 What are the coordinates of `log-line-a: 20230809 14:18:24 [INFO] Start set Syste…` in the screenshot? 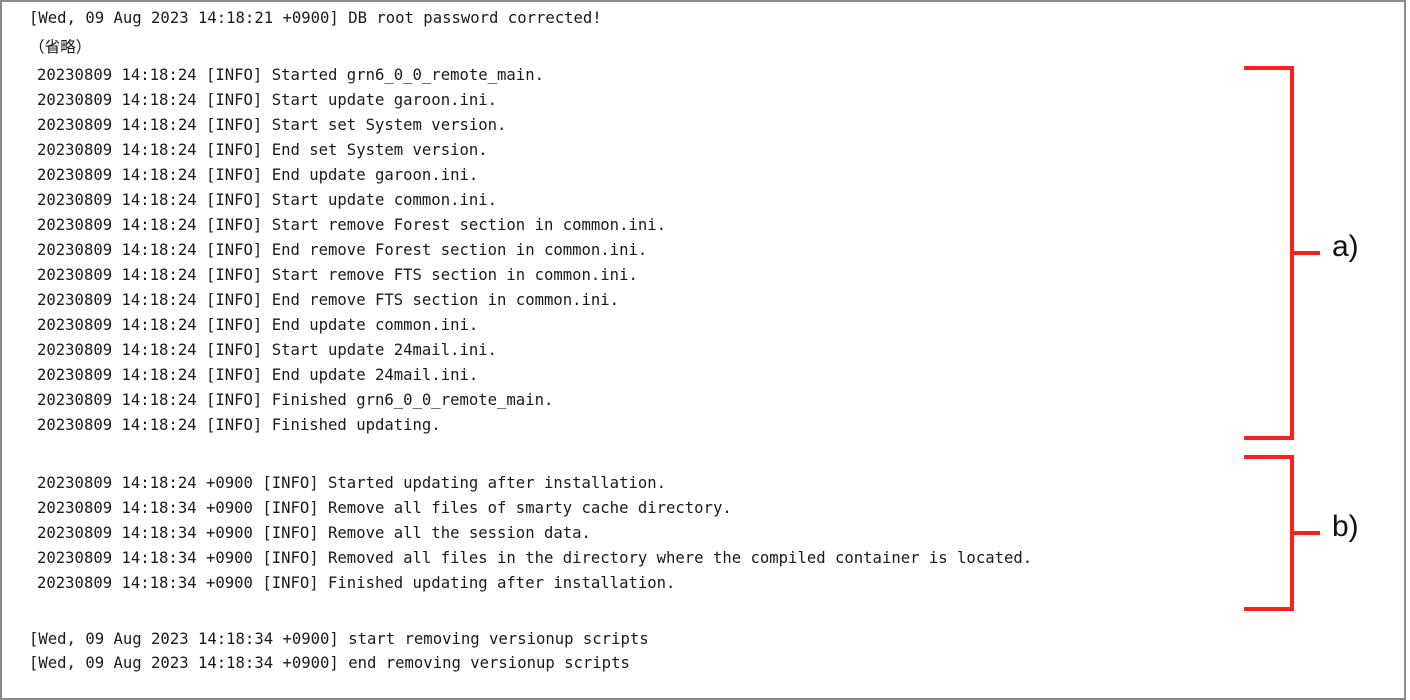 It's located at (272, 125).